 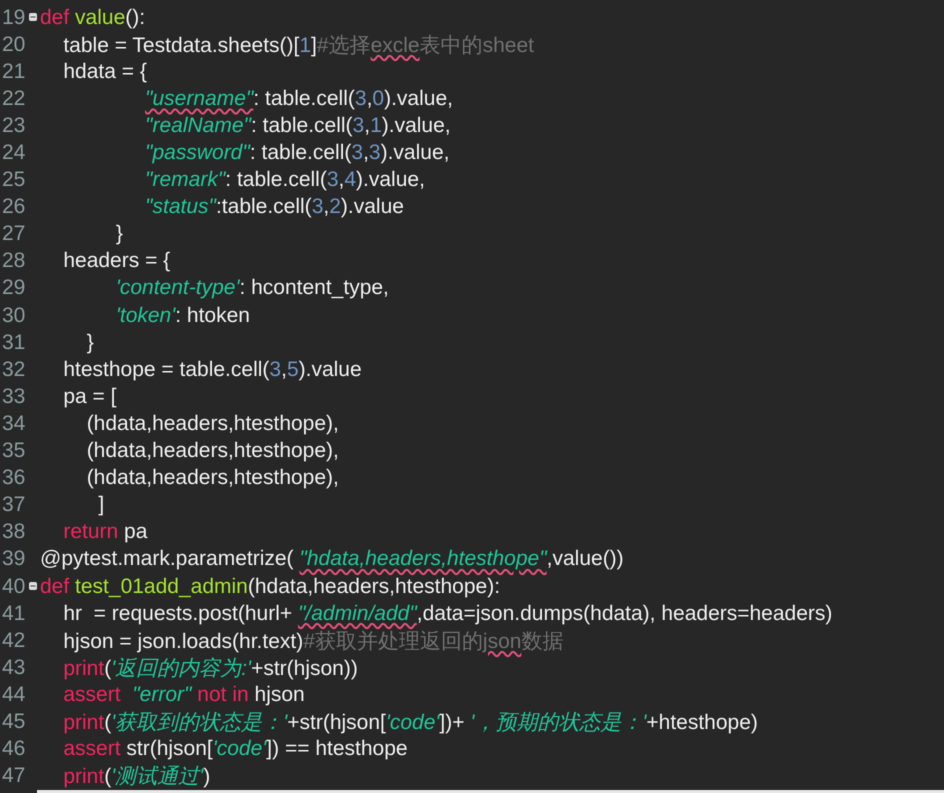 I want to click on code-line: print('获取到的状态是：'+str(hjson['code'])+ '，预期的状态是：'+htesthope), so click(x=410, y=723).